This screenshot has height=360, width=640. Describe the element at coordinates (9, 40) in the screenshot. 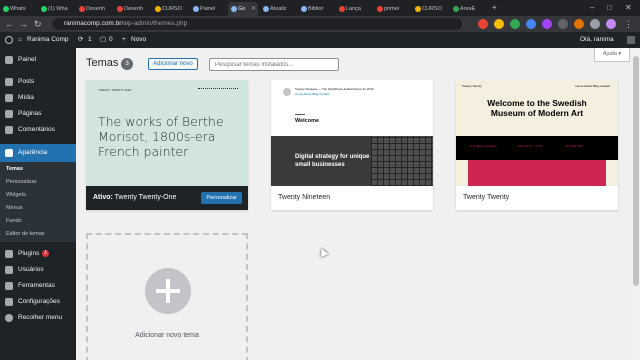

I see `wordpress-logo-icon` at that location.